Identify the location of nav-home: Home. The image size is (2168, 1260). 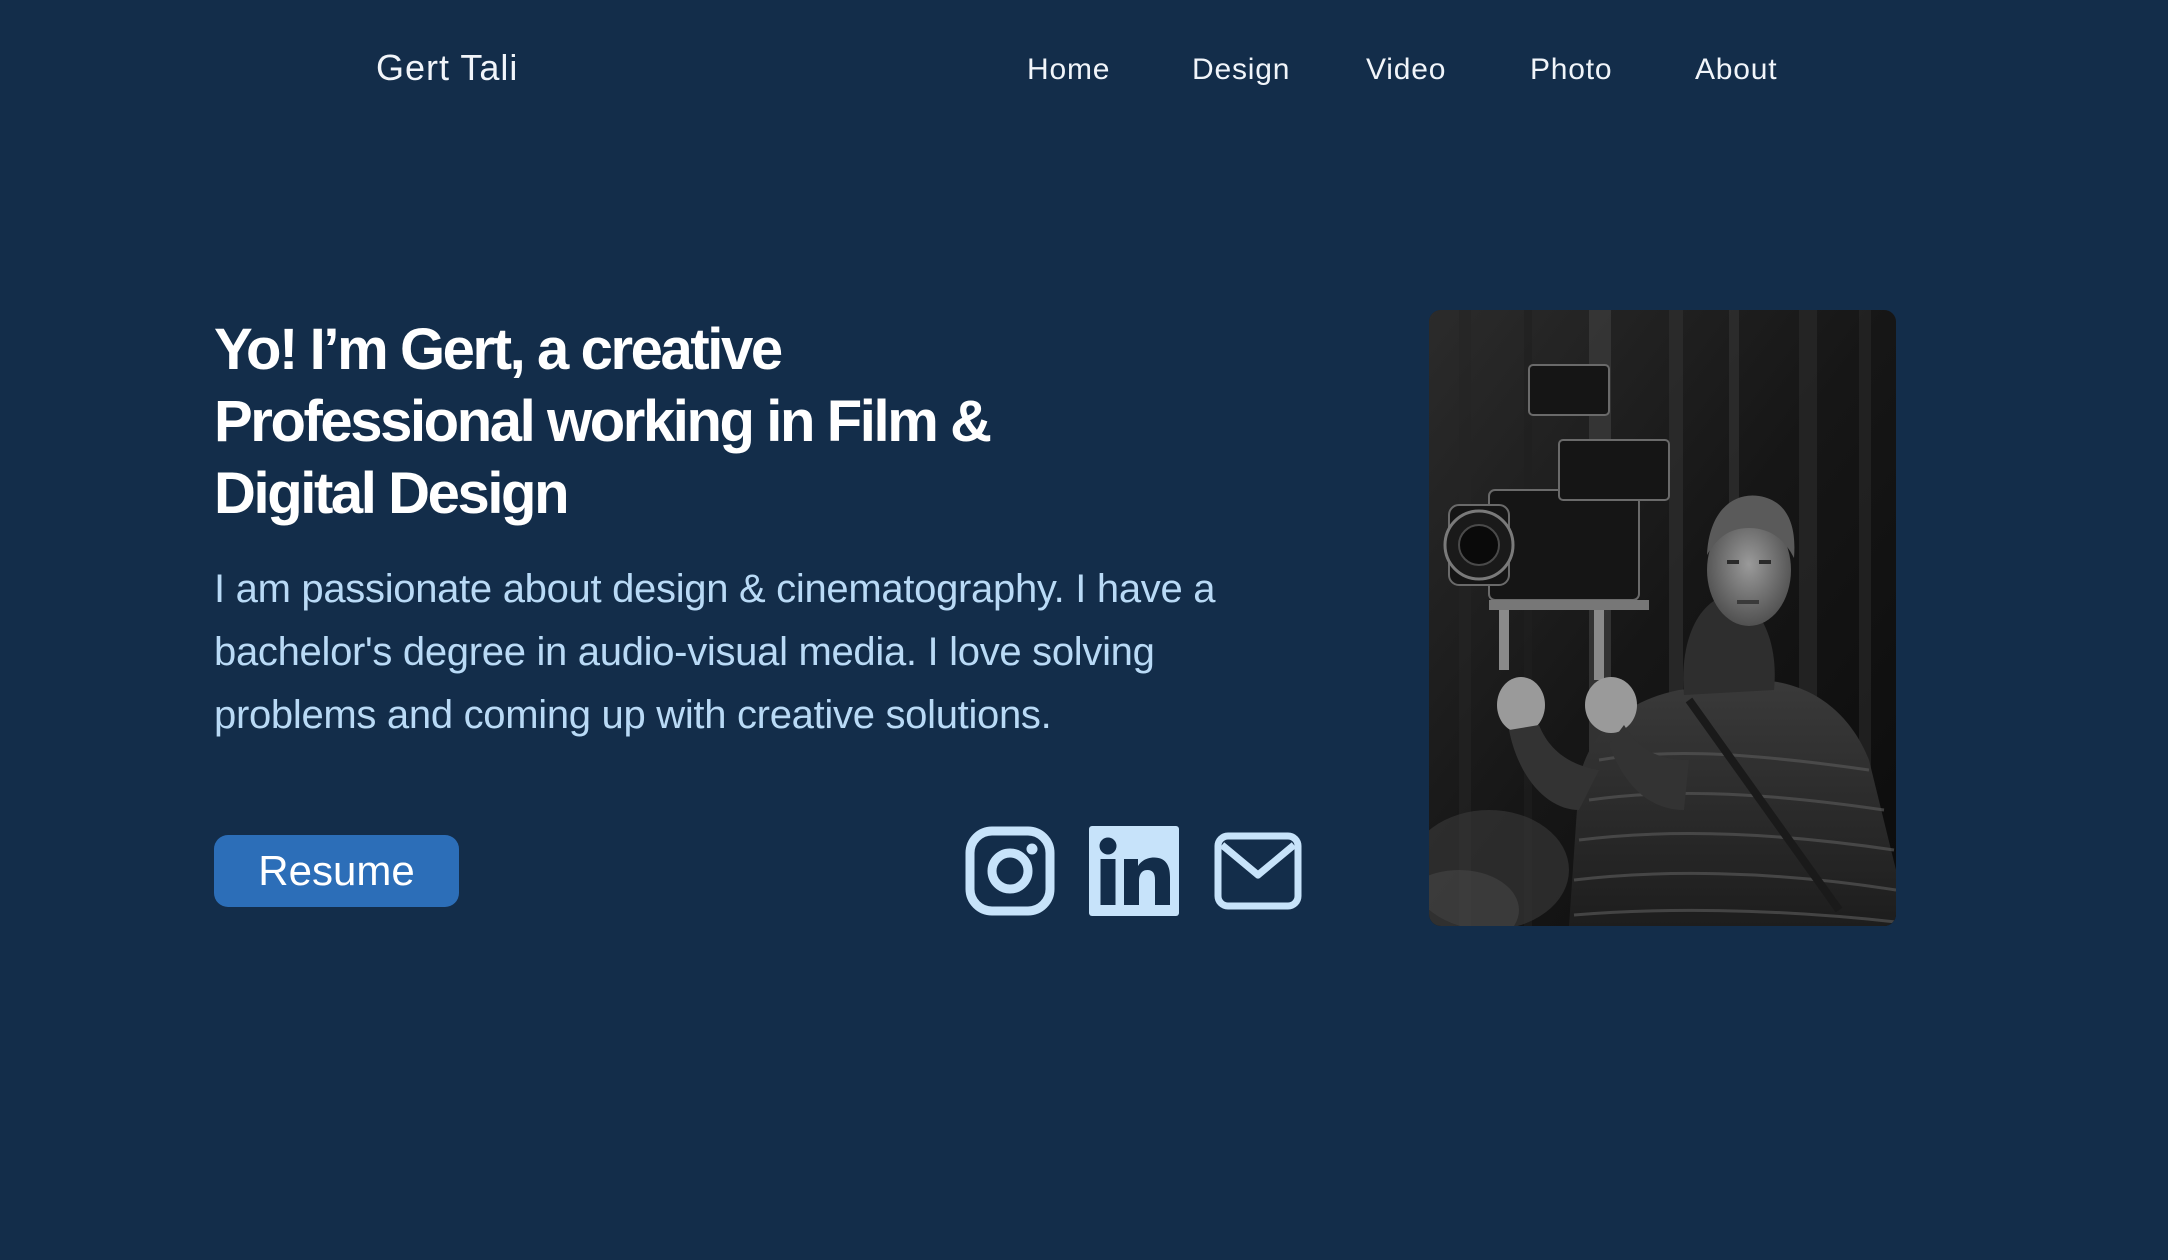
(1109, 70).